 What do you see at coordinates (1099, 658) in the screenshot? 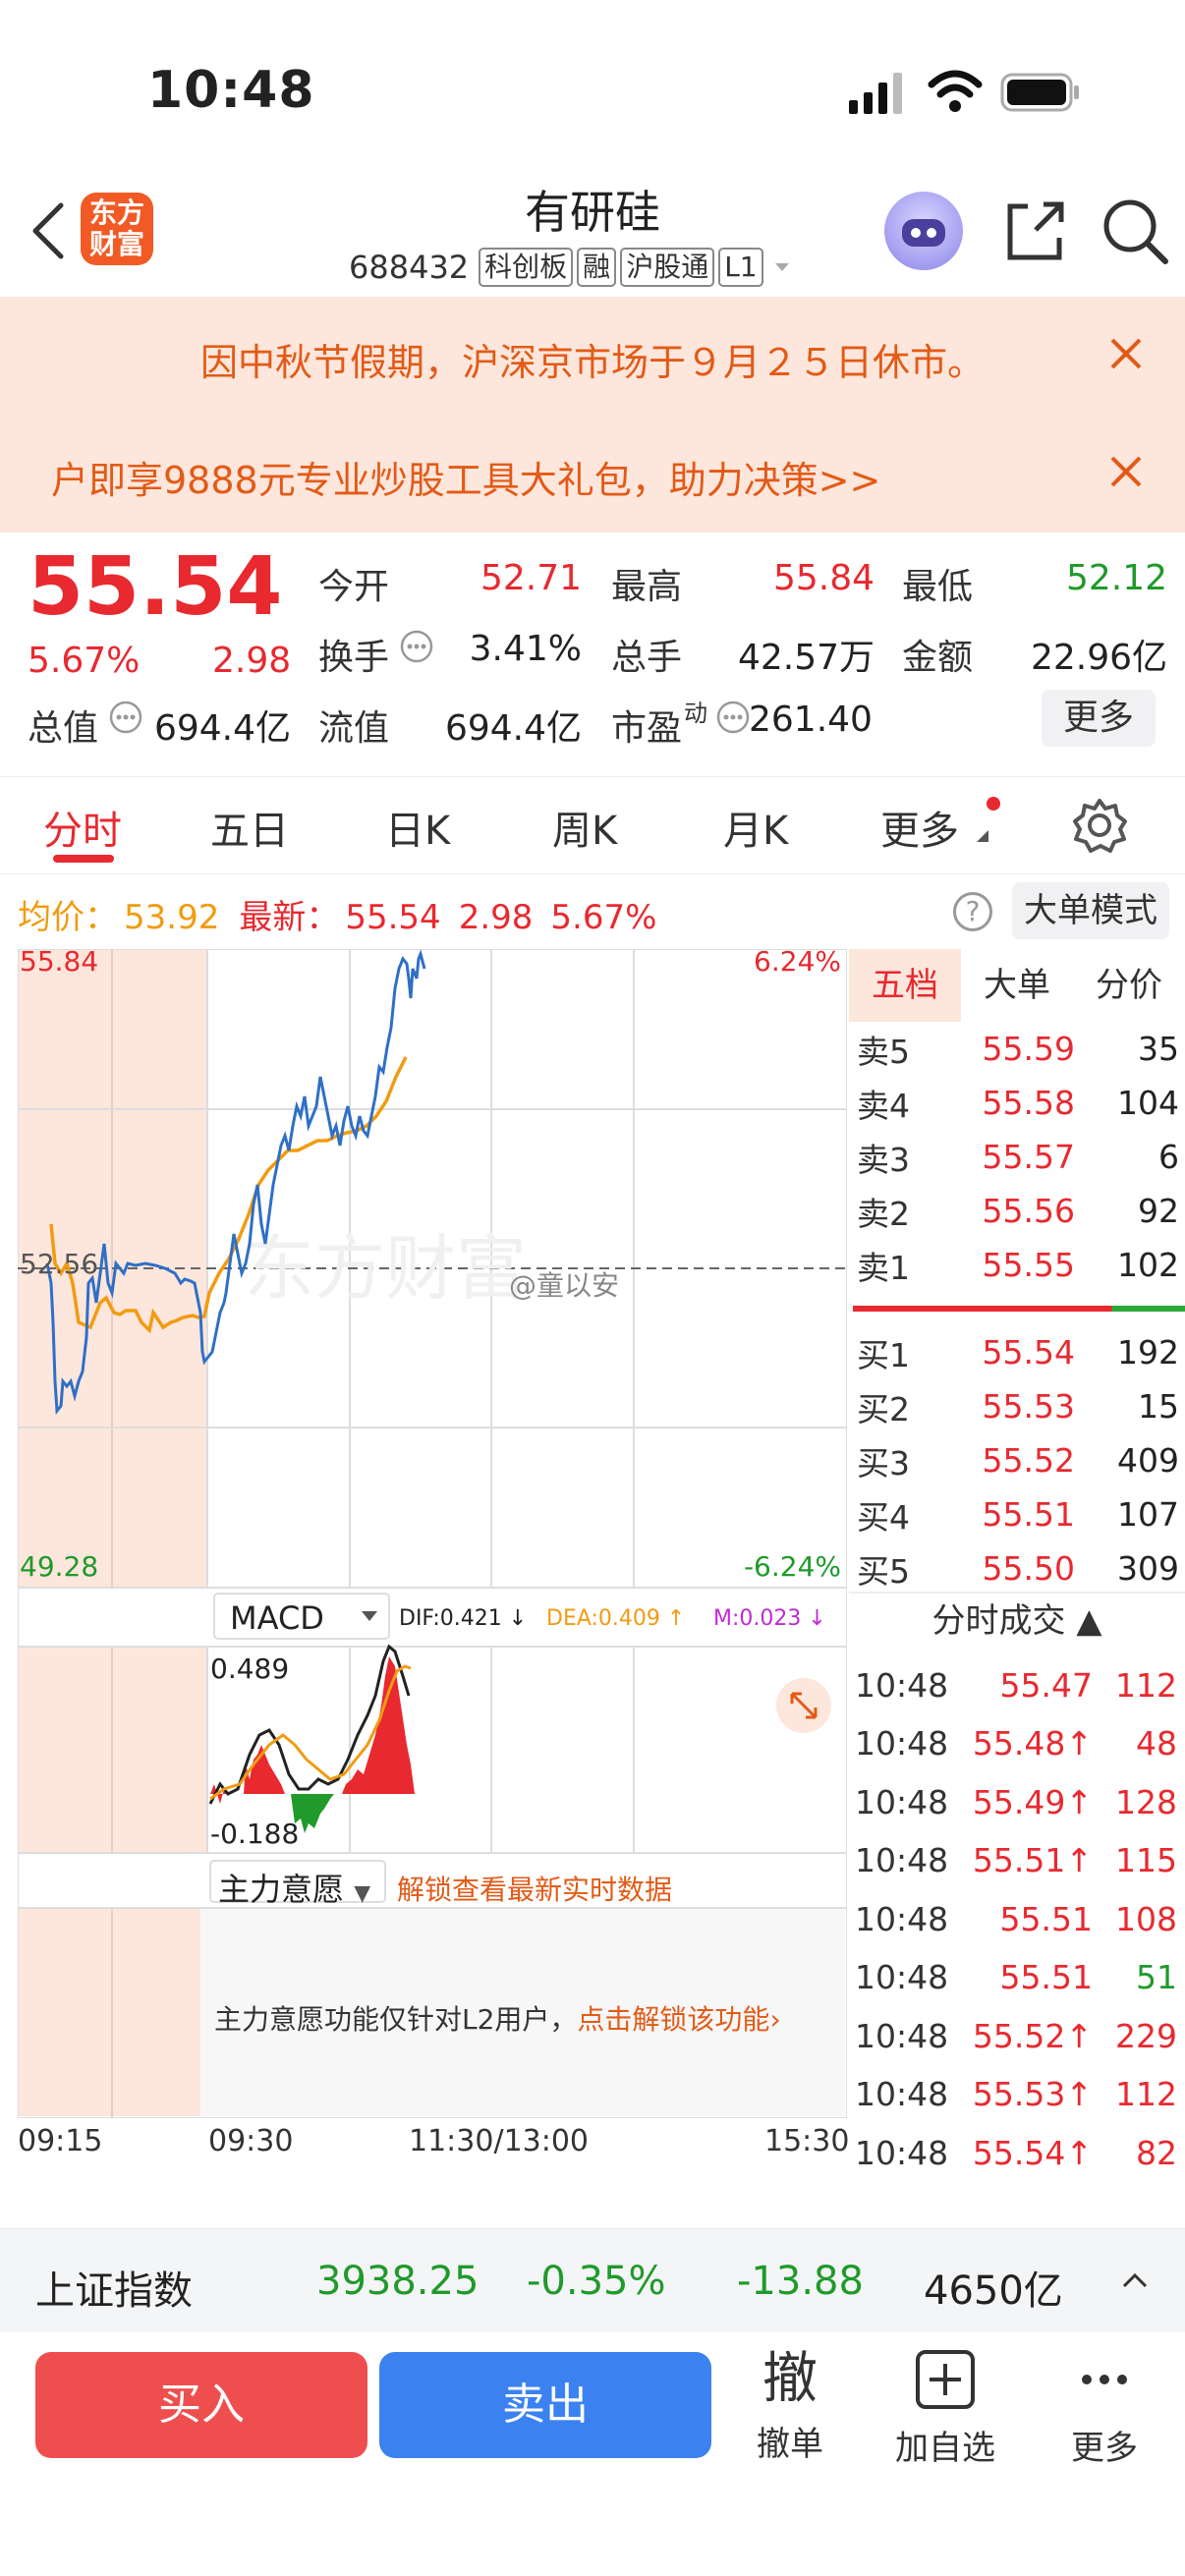
I see `amount-value: 22.96亿` at bounding box center [1099, 658].